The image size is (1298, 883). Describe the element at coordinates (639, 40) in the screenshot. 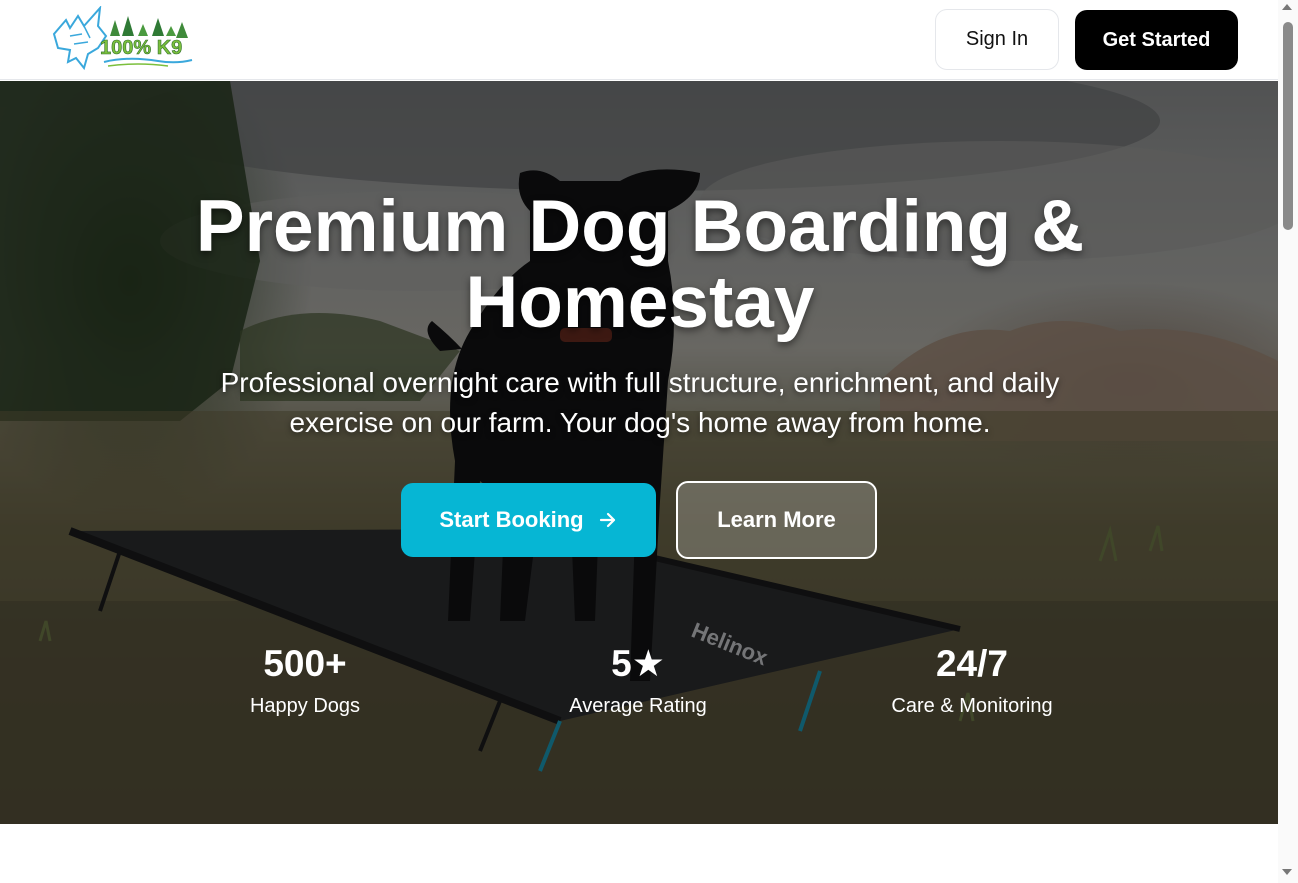

I see `site-header: 100% K9 Sign In Get Started` at that location.